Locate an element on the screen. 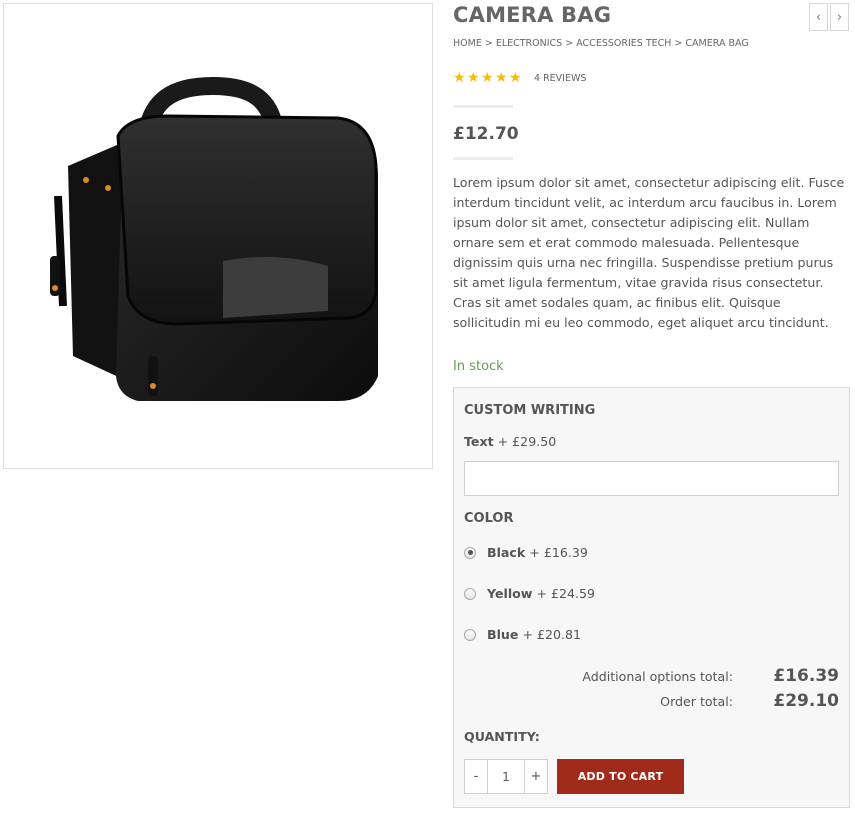 This screenshot has width=855, height=813. quantity-stepper: - + is located at coordinates (506, 776).